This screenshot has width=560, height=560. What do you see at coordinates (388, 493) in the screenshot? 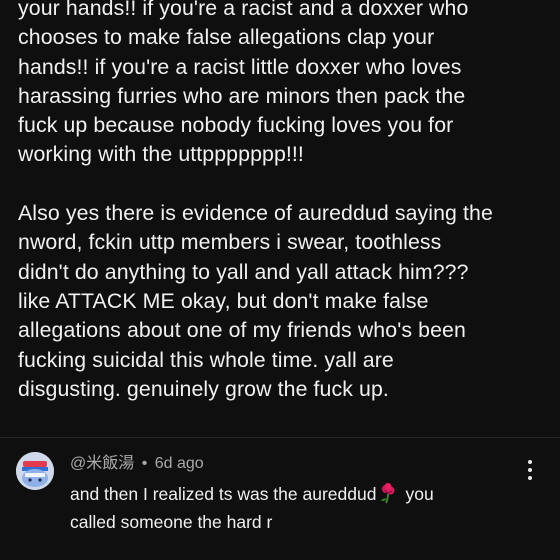
I see `rose-icon` at bounding box center [388, 493].